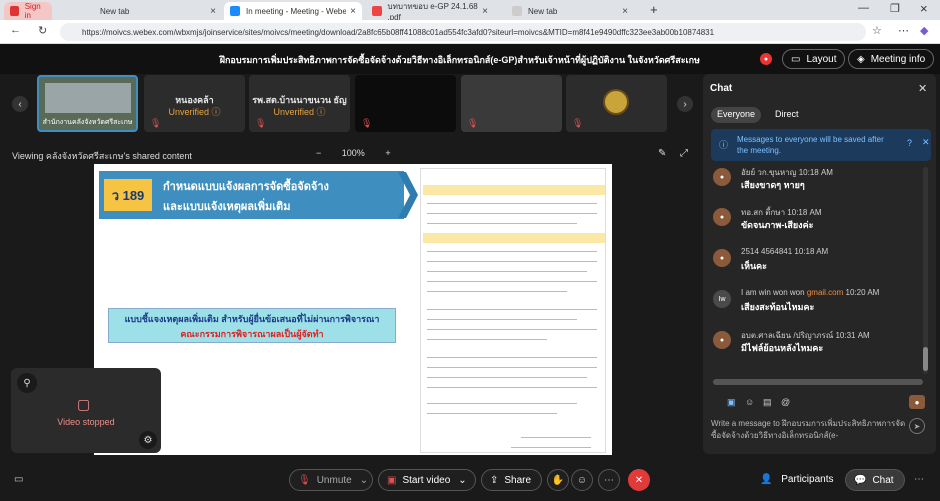 This screenshot has height=501, width=940. I want to click on unmute-button: 🎙 Unmute ⌄, so click(331, 480).